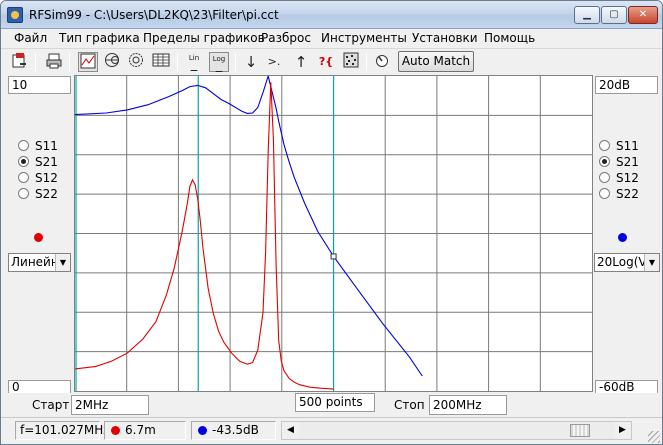 The height and width of the screenshot is (445, 663). I want to click on table-icon, so click(161, 62).